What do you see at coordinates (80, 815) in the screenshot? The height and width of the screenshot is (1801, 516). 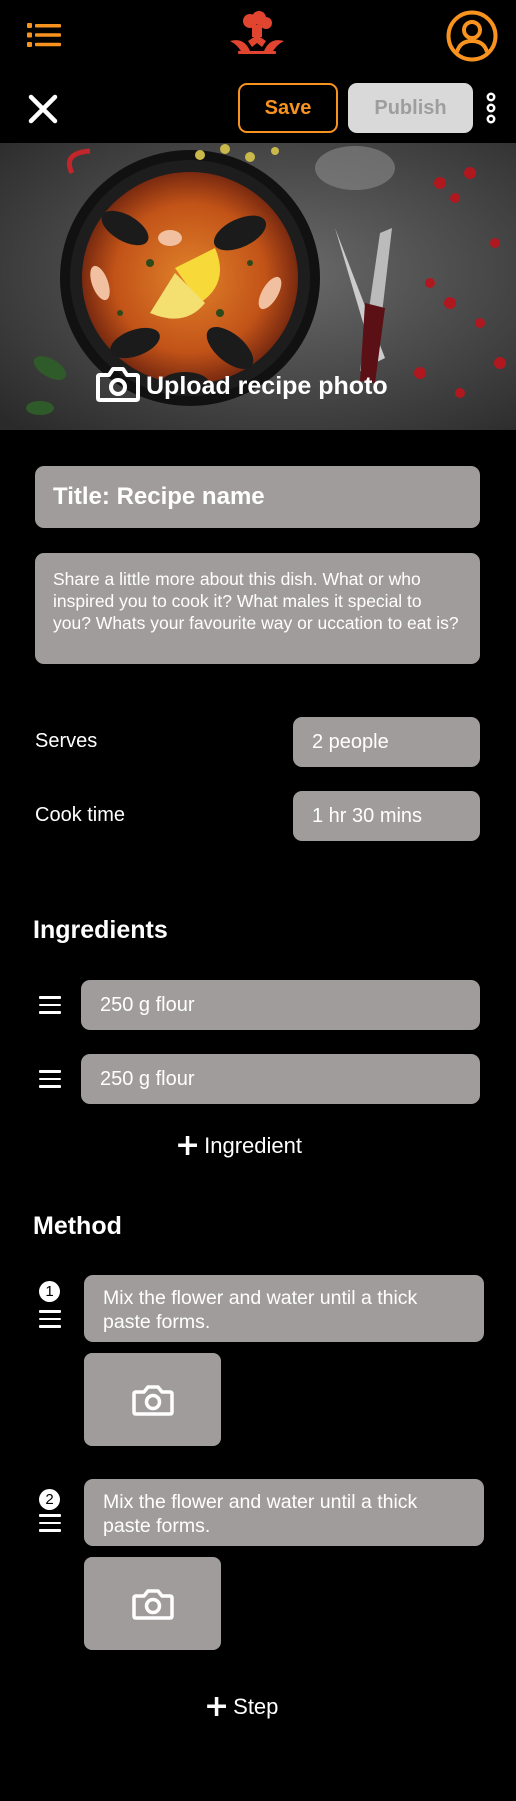 I see `cook-time-label: Cook time` at bounding box center [80, 815].